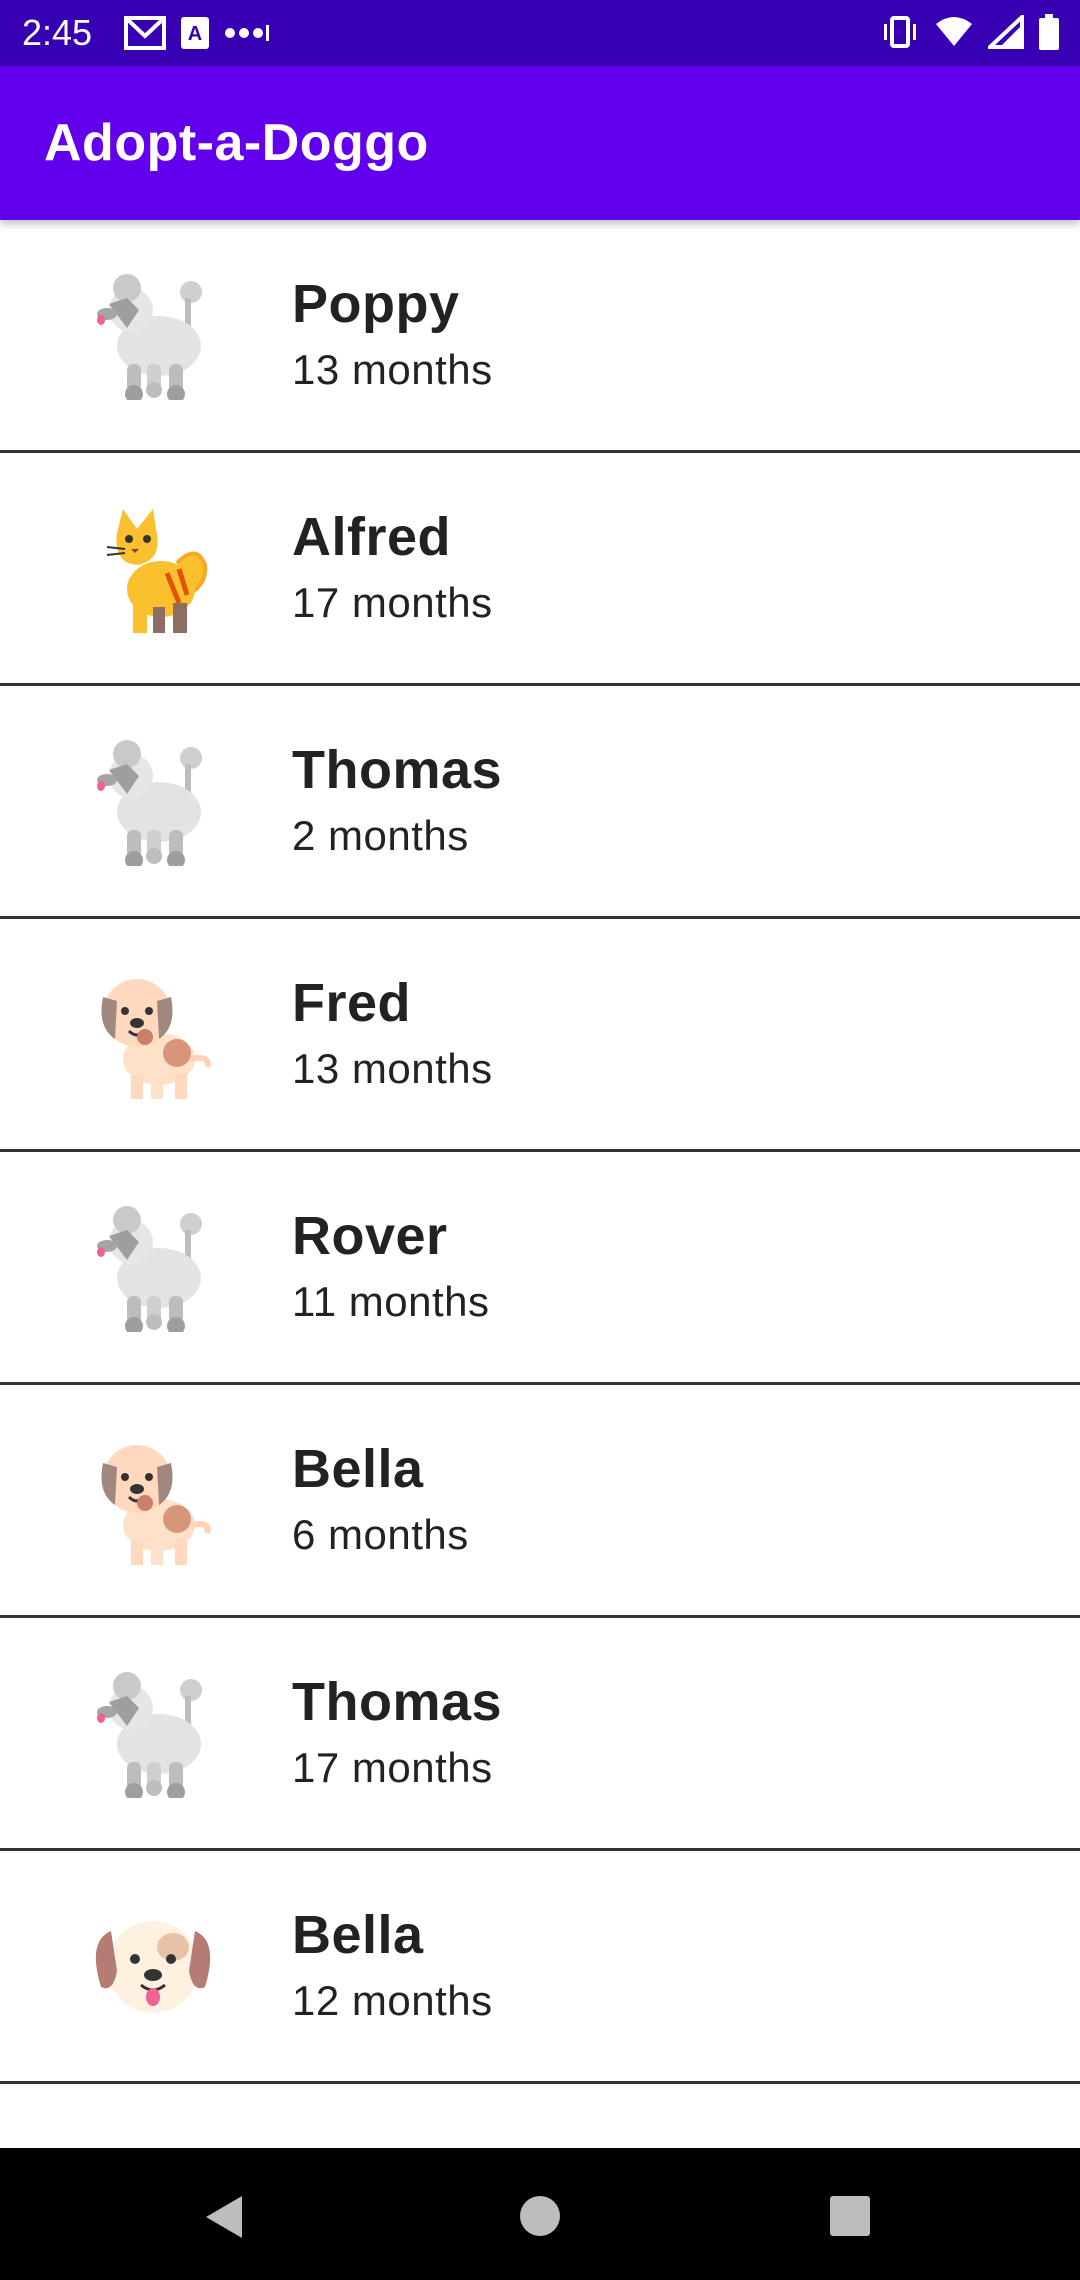 The height and width of the screenshot is (2280, 1080). I want to click on pet-name: Rover, so click(370, 1236).